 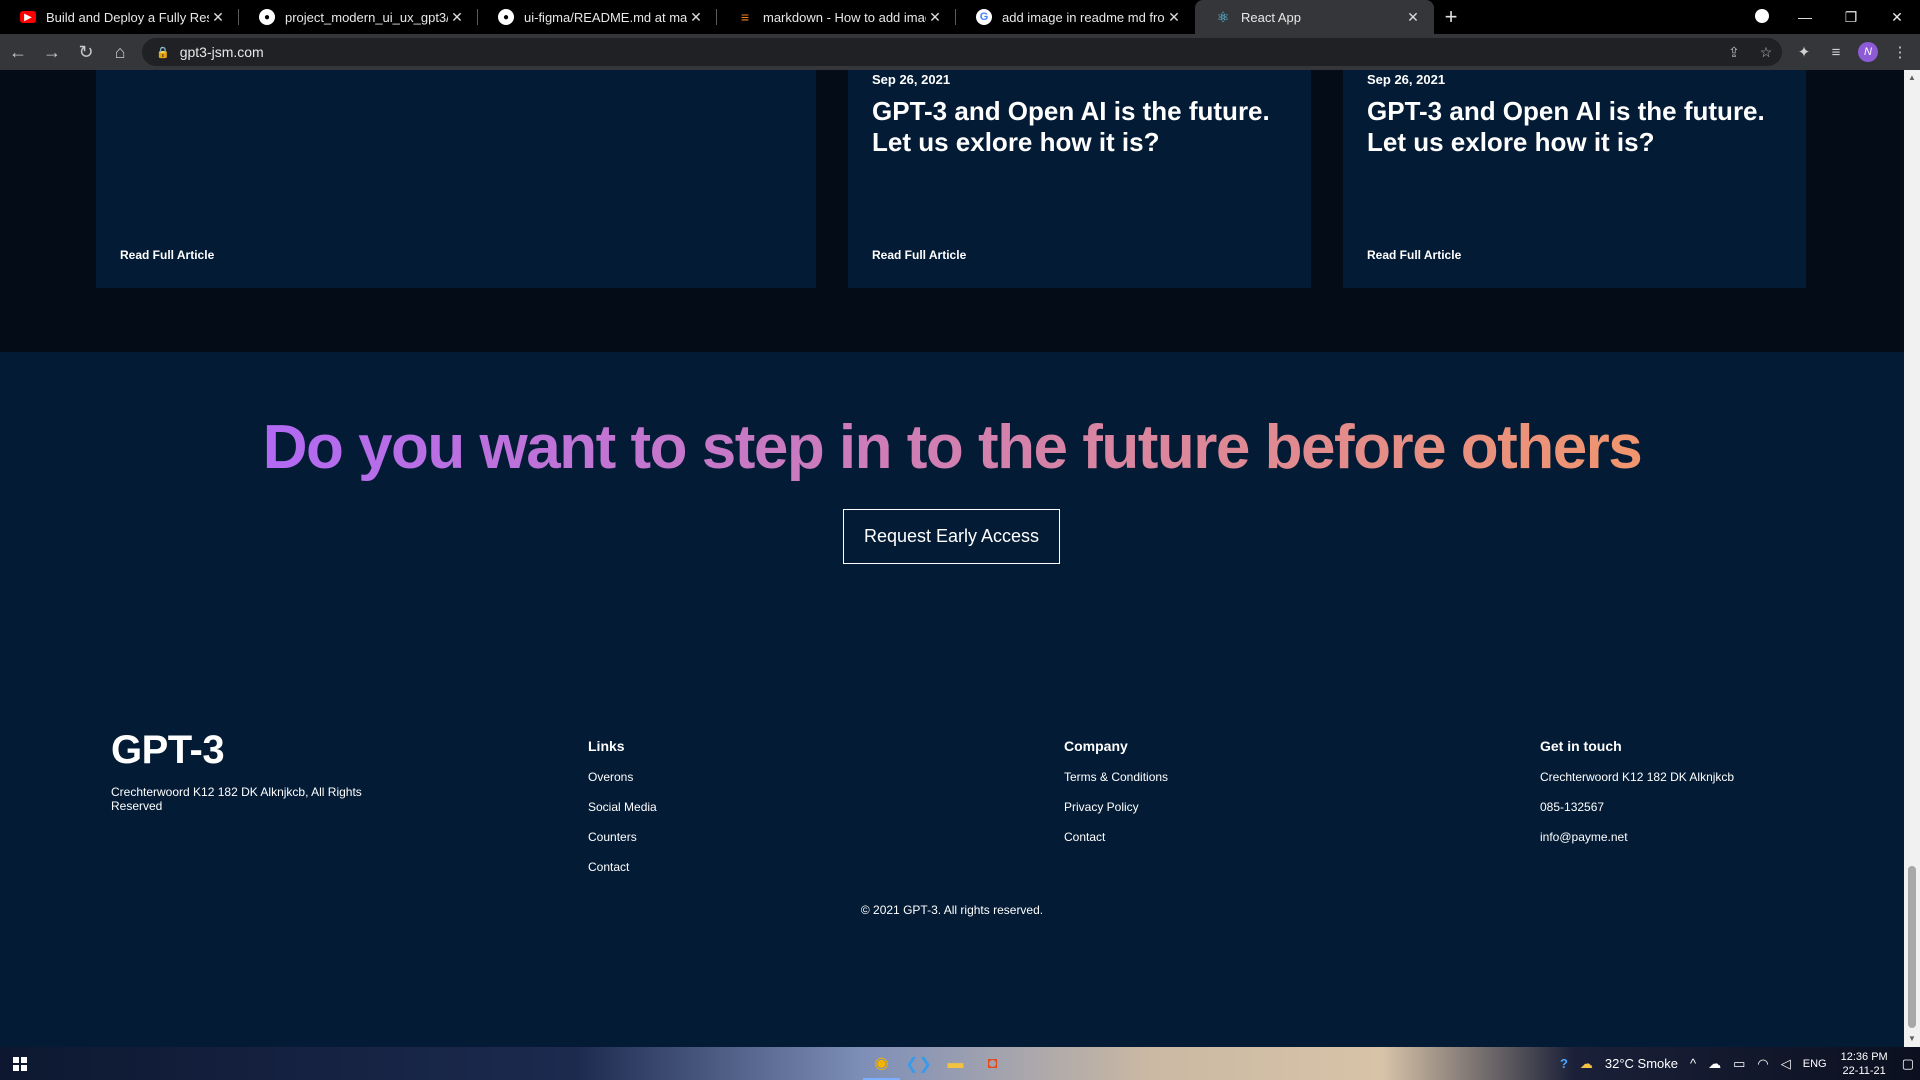 What do you see at coordinates (222, 52) in the screenshot?
I see `url-text: gpt3-jsm.com` at bounding box center [222, 52].